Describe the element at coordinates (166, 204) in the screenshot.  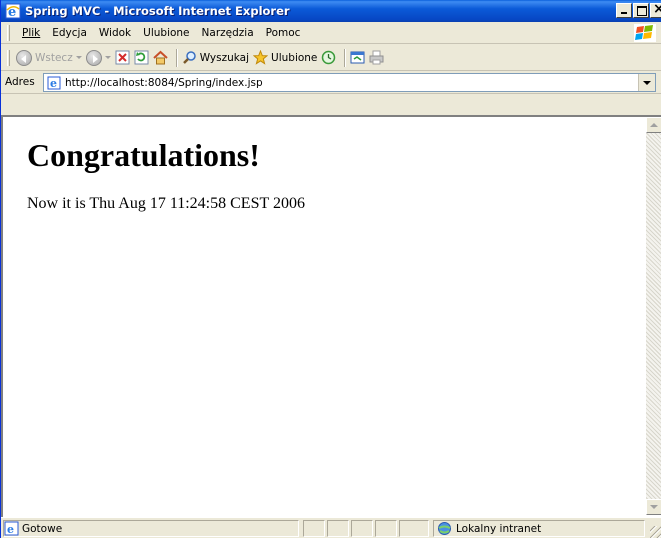
I see `page-body-text: Now it is Thu Aug 17 11:24:58 CEST 2006` at that location.